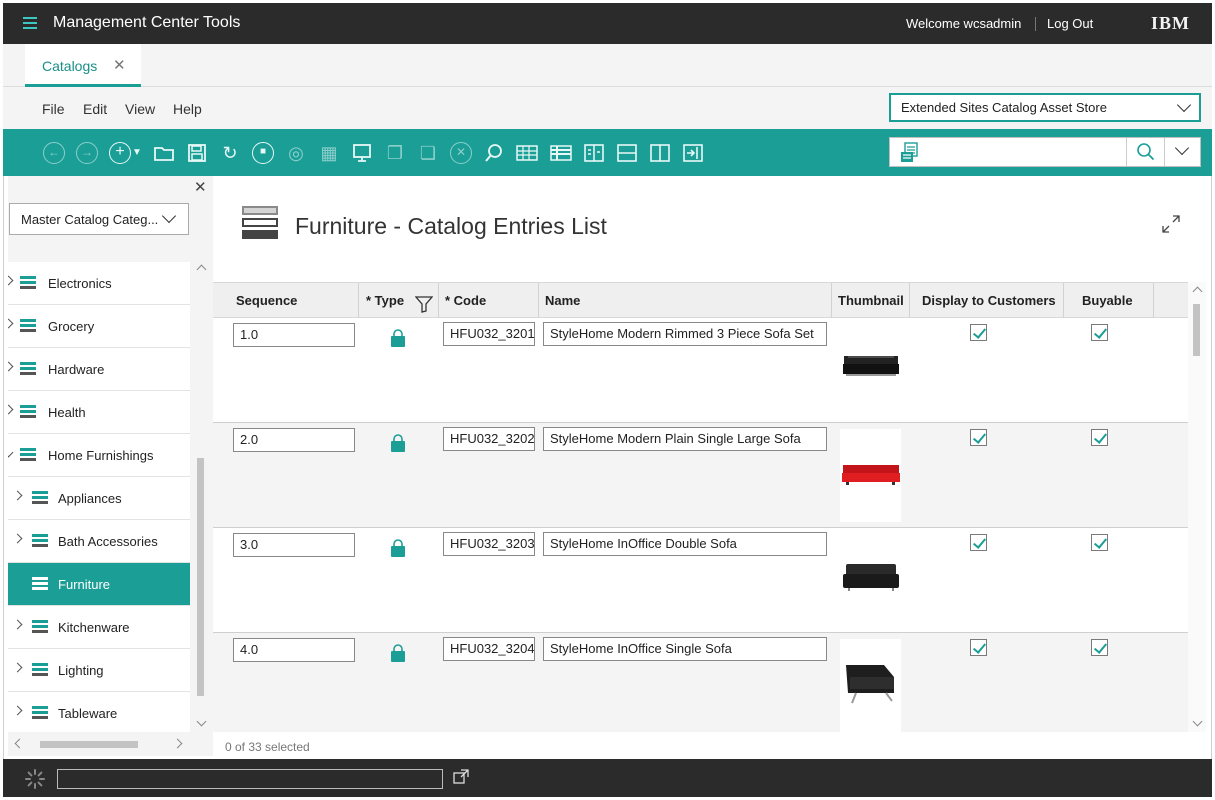 This screenshot has height=800, width=1215. What do you see at coordinates (99, 627) in the screenshot?
I see `tree-item-kitchenware: Kitchenware` at bounding box center [99, 627].